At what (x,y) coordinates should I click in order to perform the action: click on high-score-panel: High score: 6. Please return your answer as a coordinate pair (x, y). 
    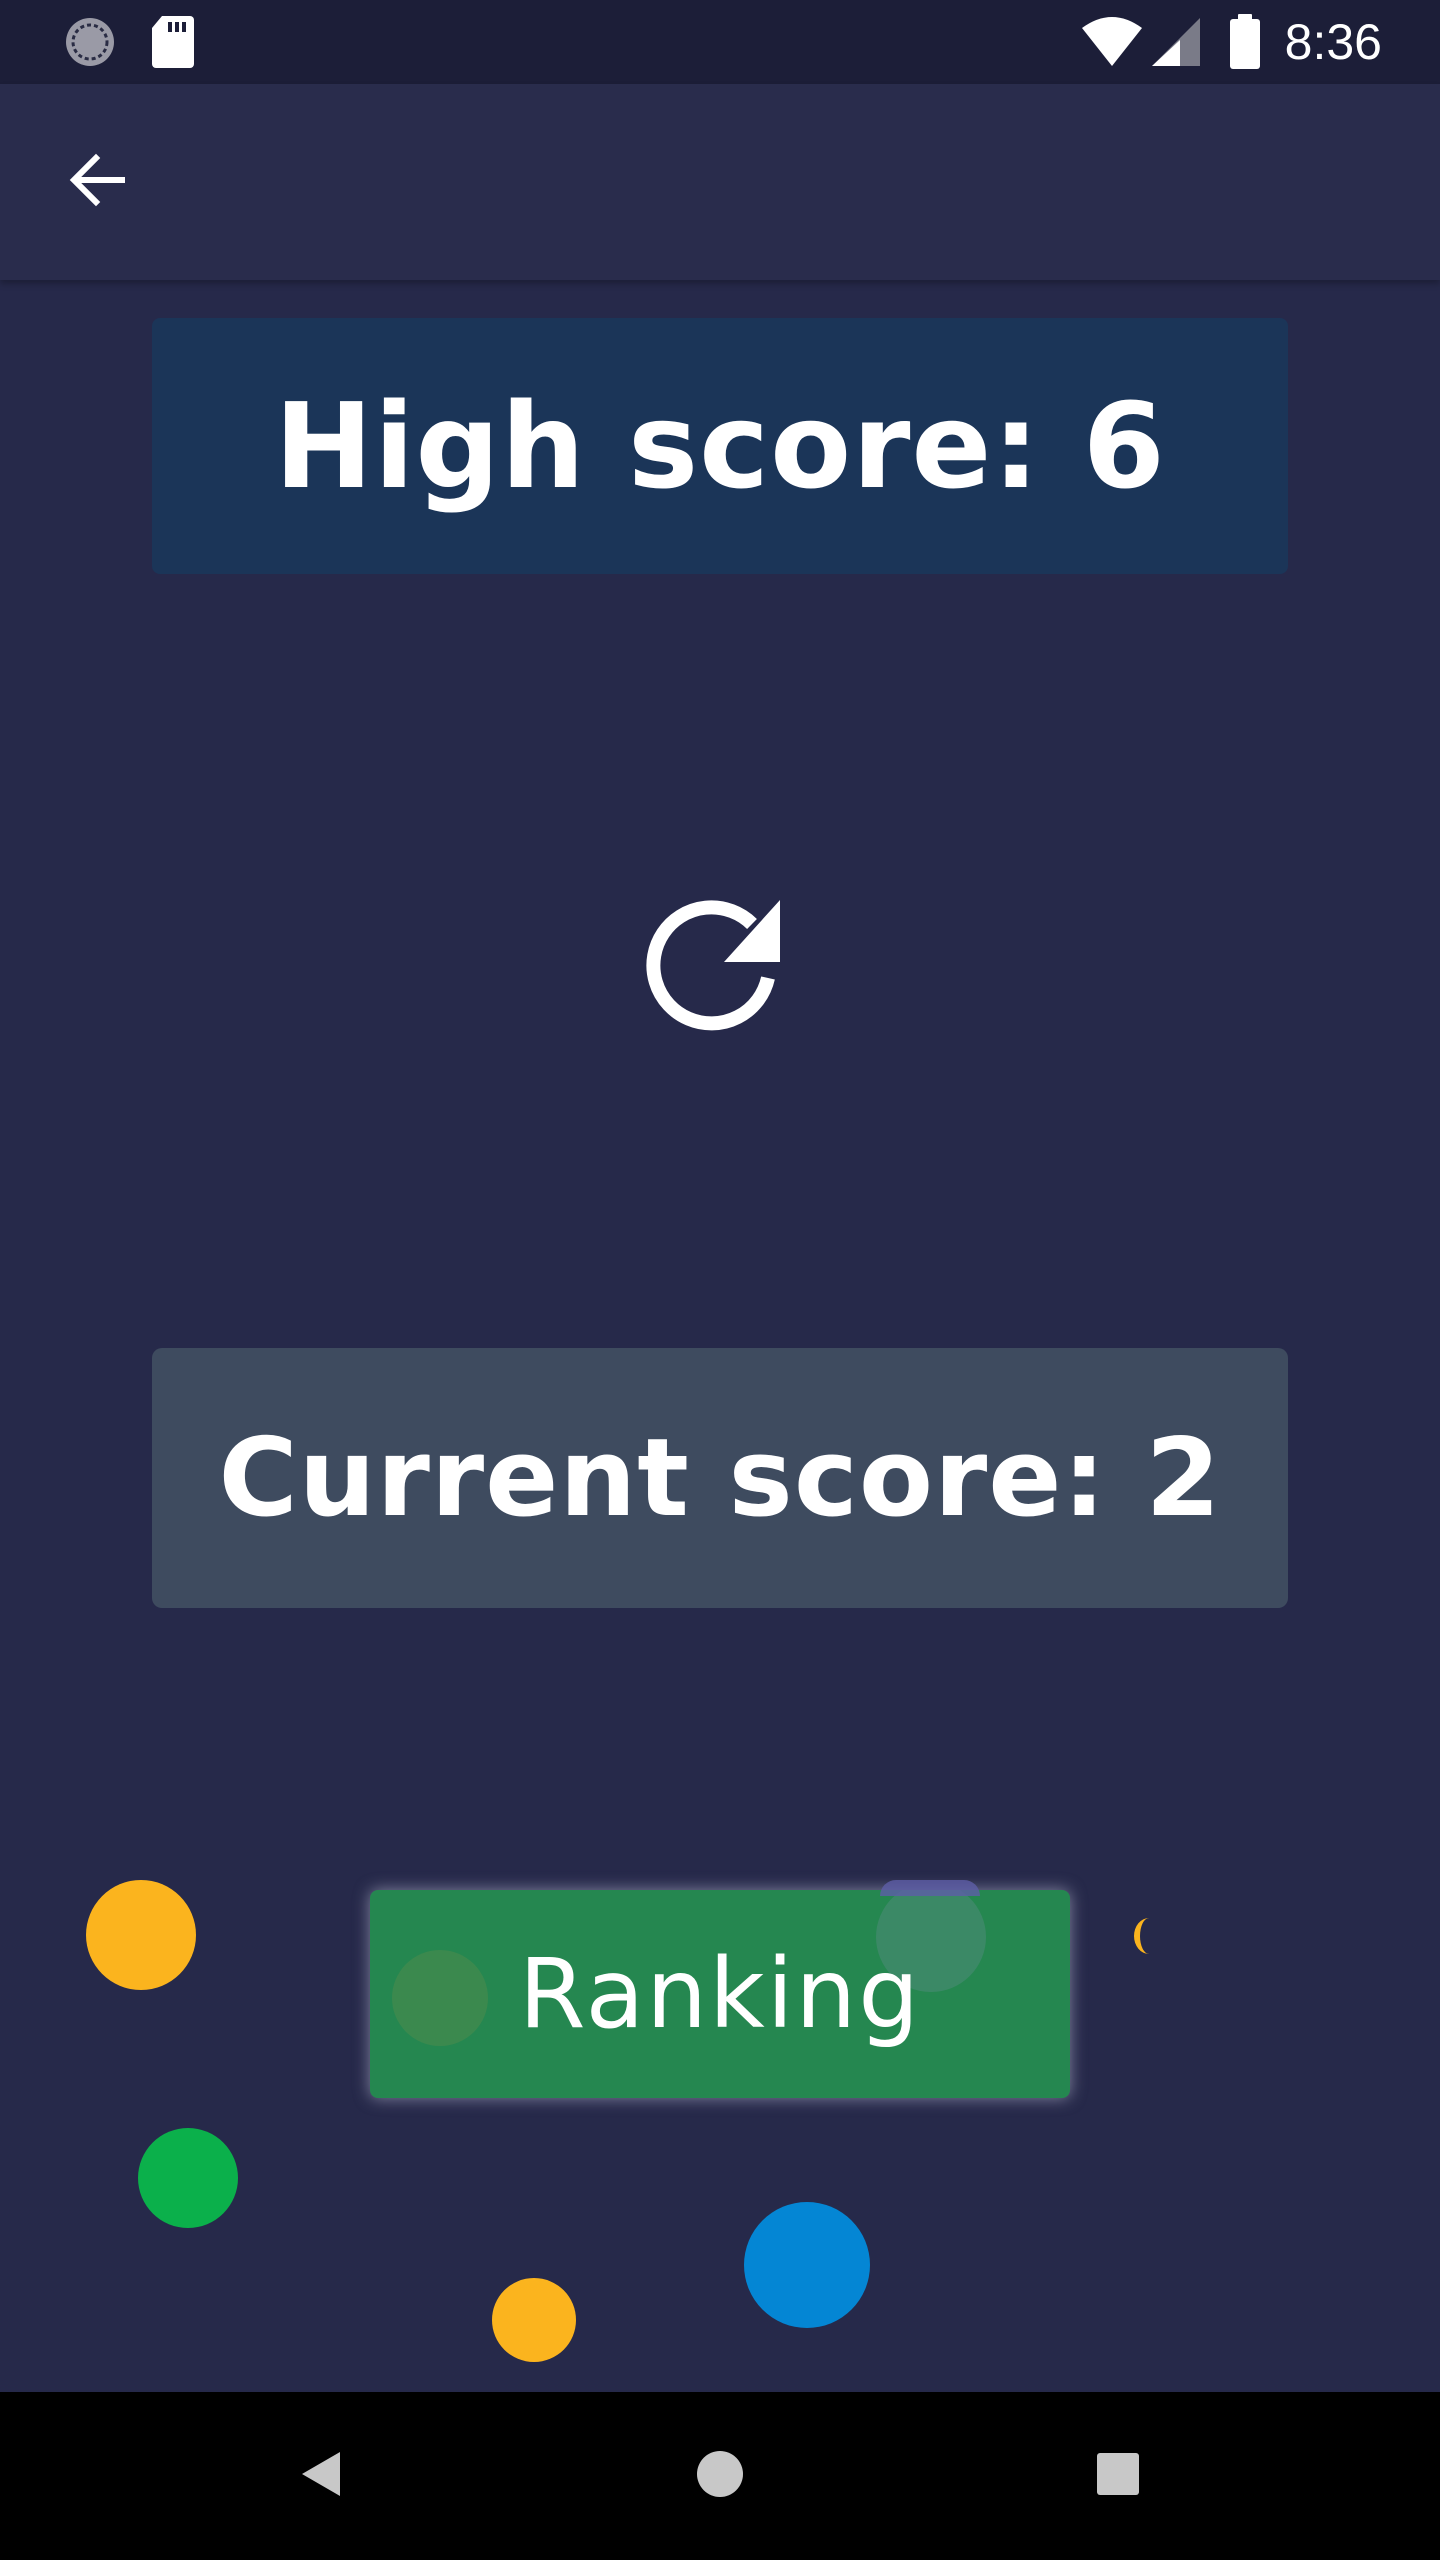
    Looking at the image, I should click on (720, 446).